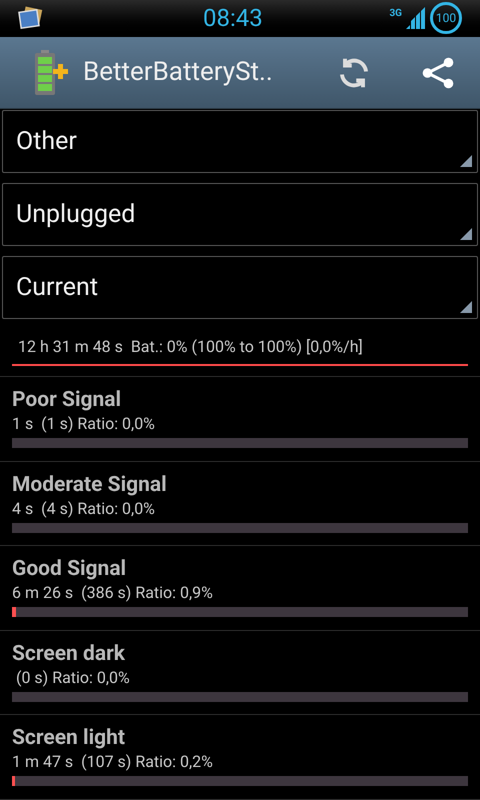 Image resolution: width=480 pixels, height=800 pixels. What do you see at coordinates (233, 18) in the screenshot?
I see `clock: 08:43` at bounding box center [233, 18].